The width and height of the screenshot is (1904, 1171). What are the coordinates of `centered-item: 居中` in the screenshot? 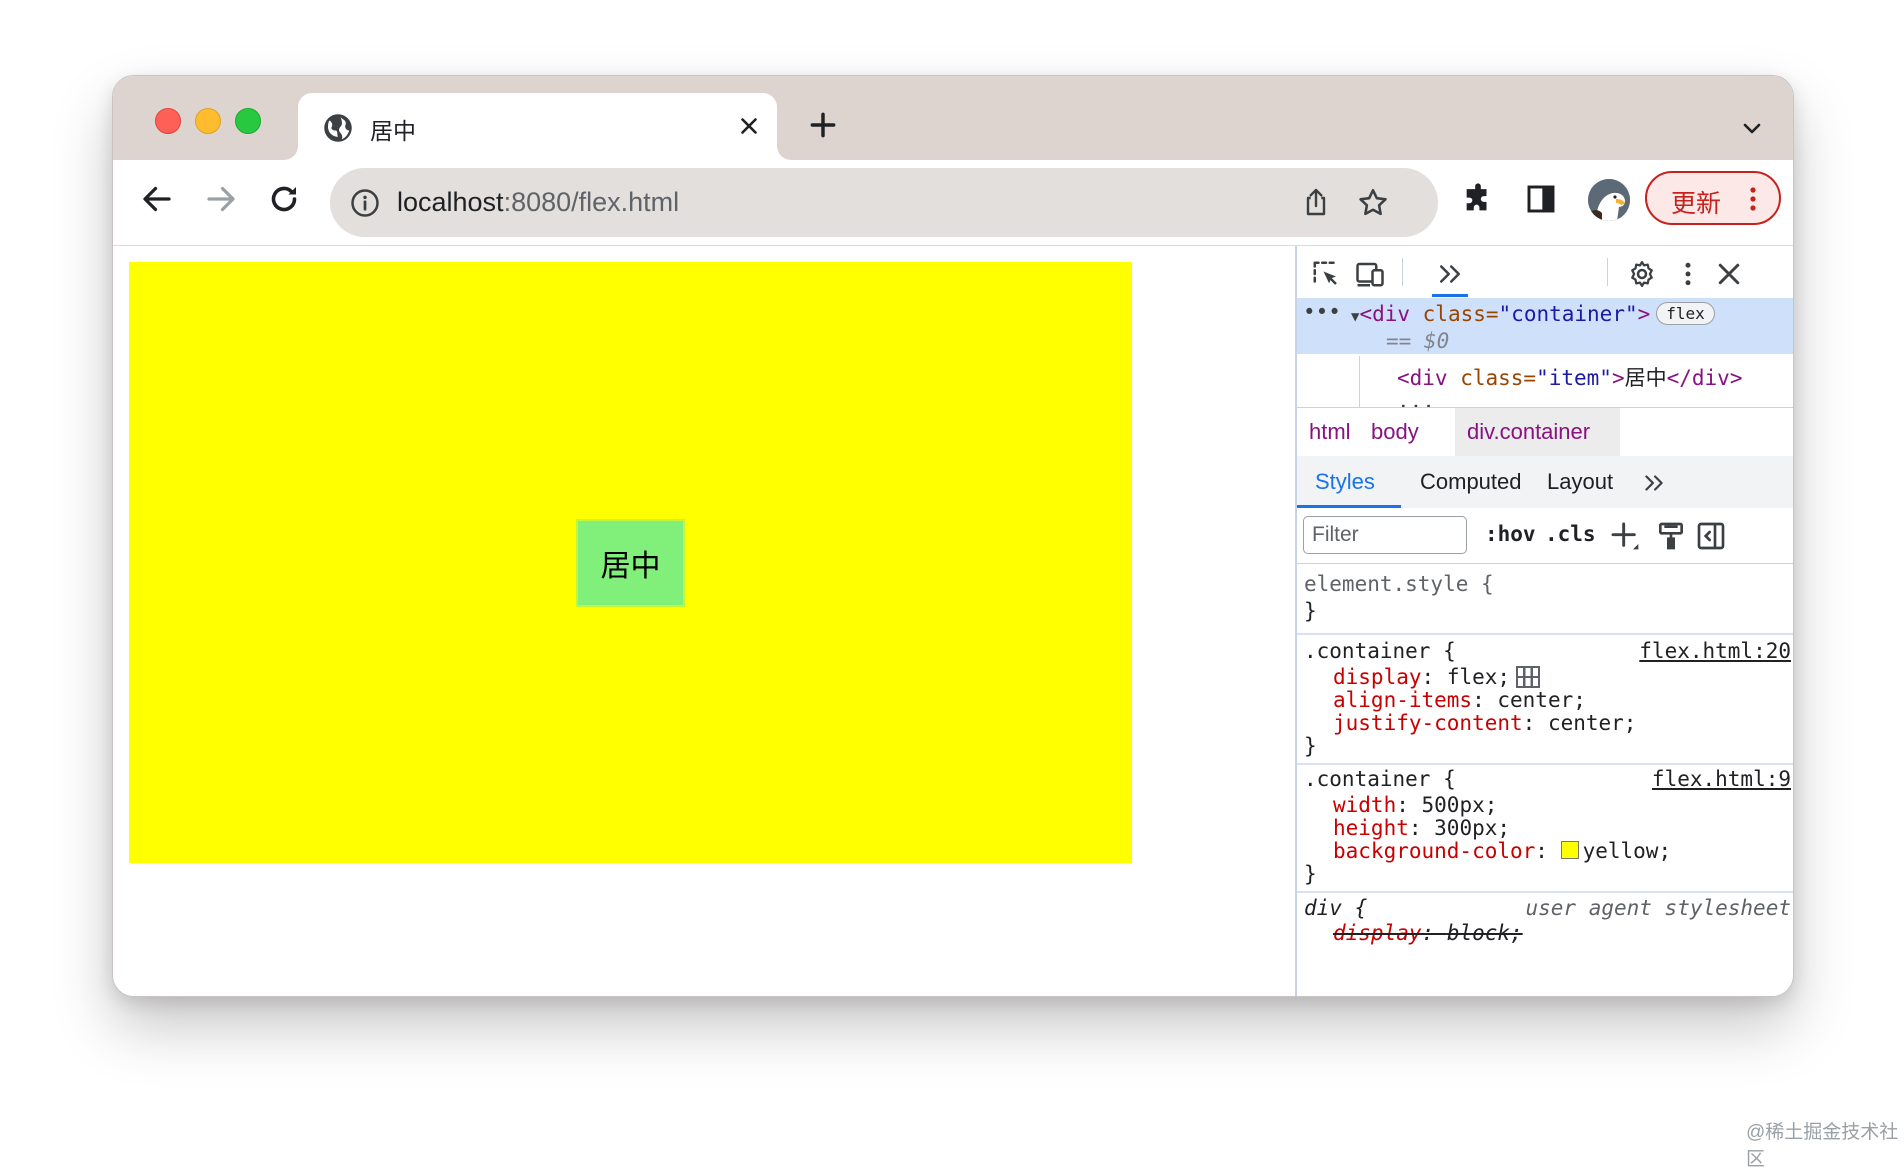 It's located at (630, 562).